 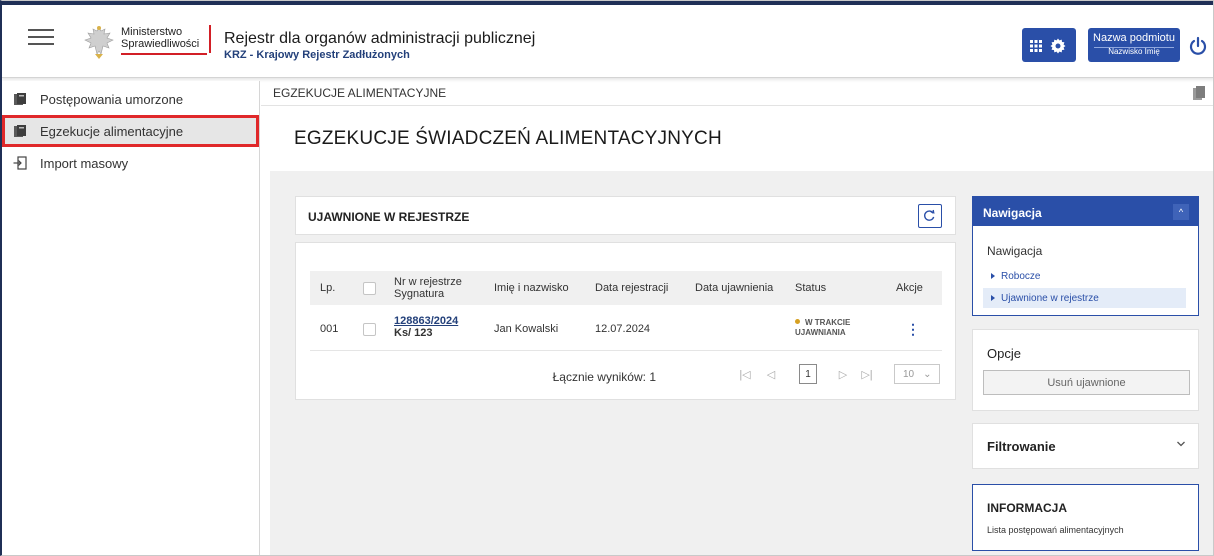 What do you see at coordinates (1134, 38) in the screenshot?
I see `entity-name: Nazwa podmiotu` at bounding box center [1134, 38].